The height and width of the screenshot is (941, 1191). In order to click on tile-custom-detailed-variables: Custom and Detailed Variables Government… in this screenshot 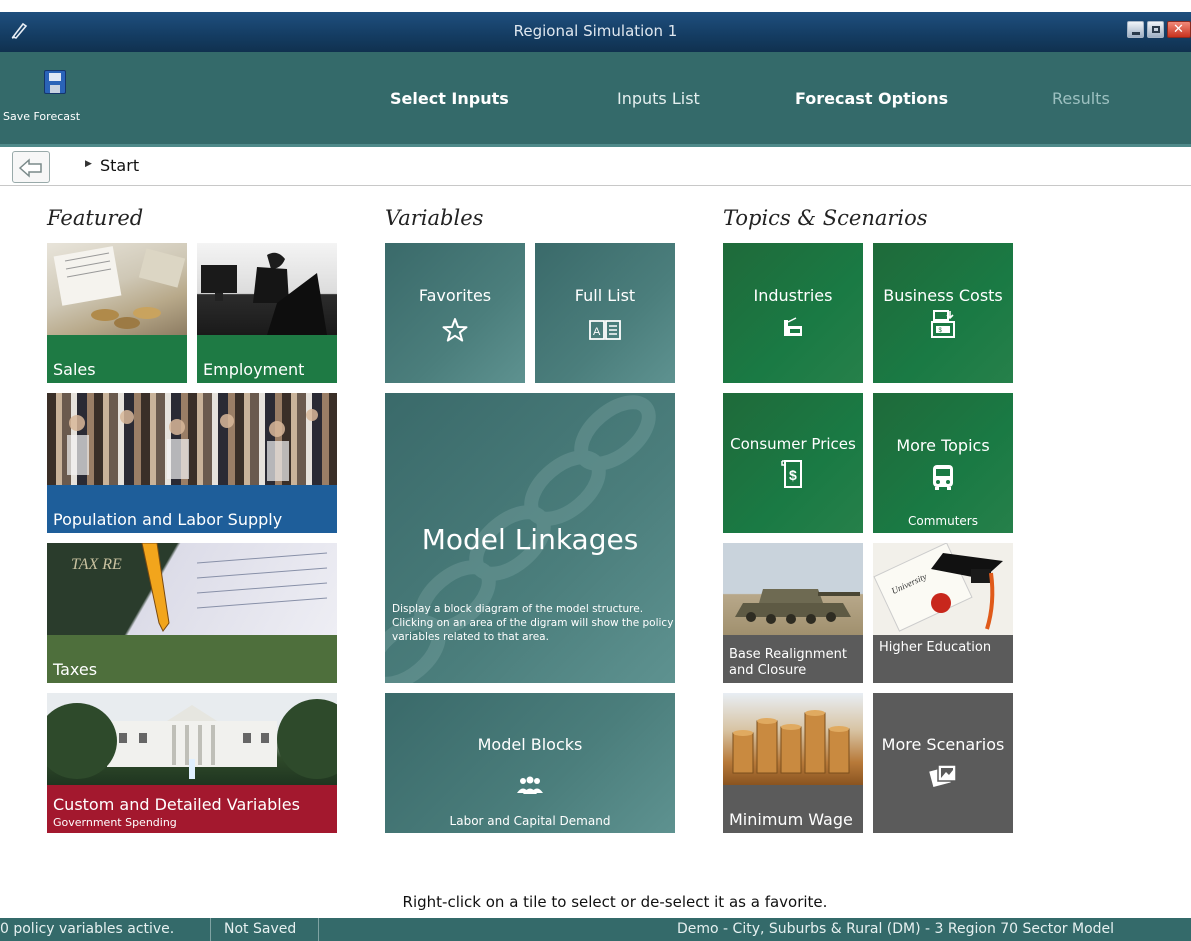, I will do `click(192, 763)`.